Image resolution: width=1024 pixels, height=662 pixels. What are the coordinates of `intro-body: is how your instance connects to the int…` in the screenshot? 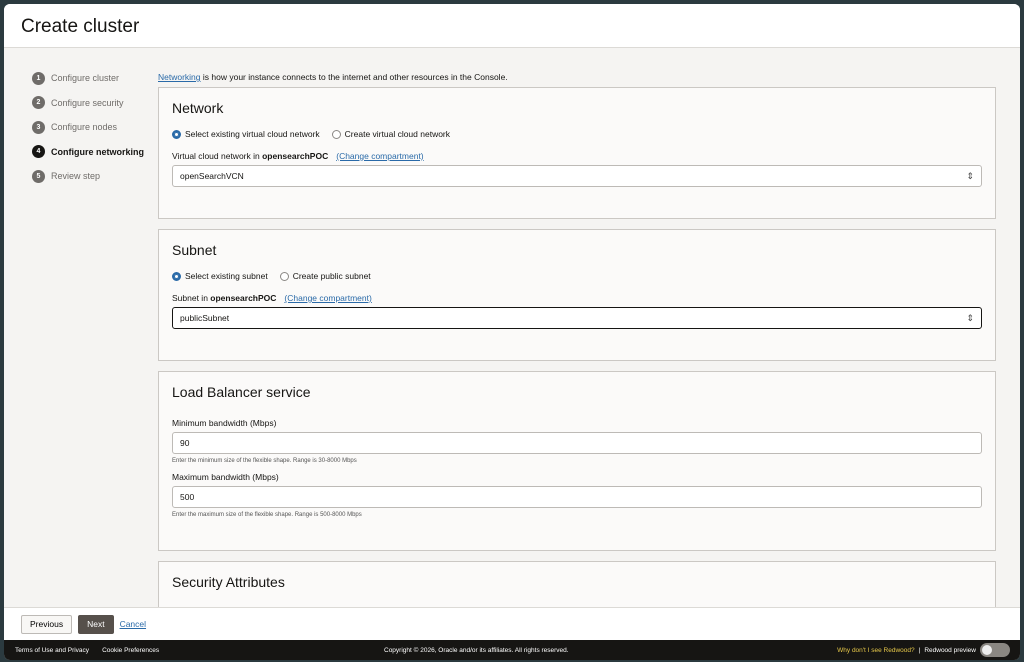 It's located at (354, 77).